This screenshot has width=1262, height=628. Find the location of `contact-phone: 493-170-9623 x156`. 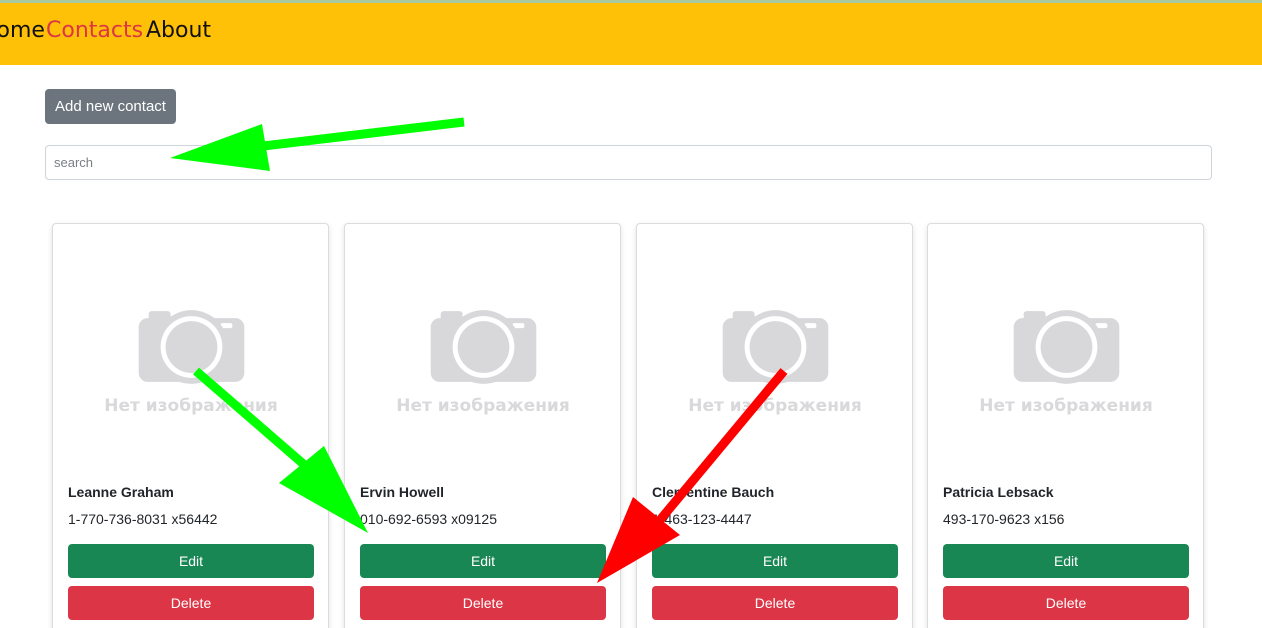

contact-phone: 493-170-9623 x156 is located at coordinates (1004, 519).